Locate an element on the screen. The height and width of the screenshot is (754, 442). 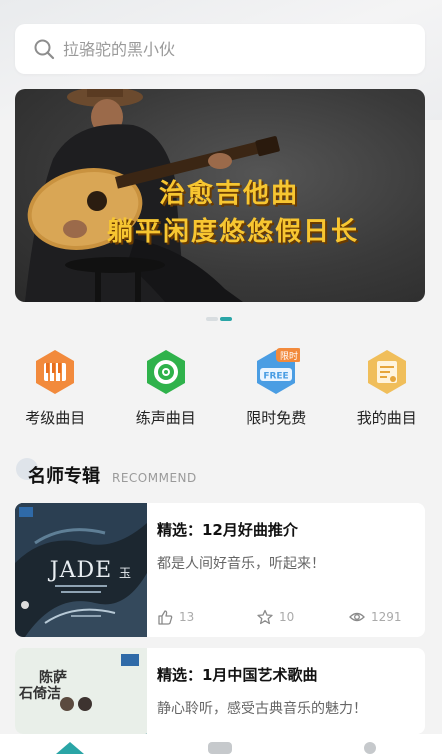
section-title: 名师专辑 is located at coordinates (64, 476).